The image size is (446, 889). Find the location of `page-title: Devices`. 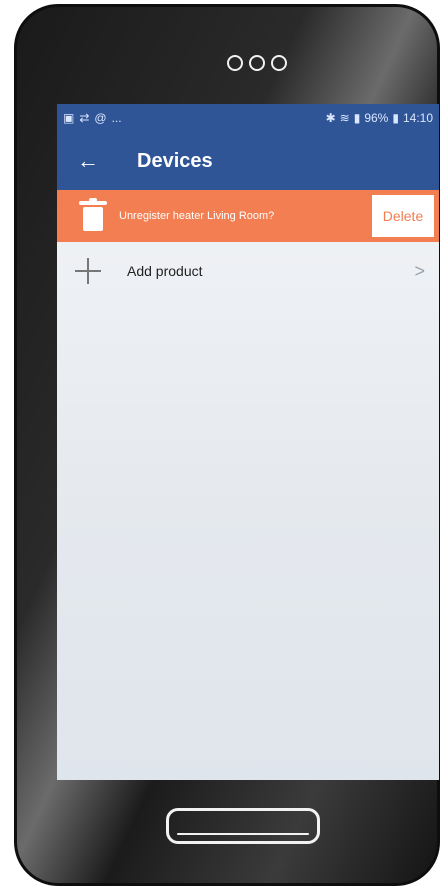

page-title: Devices is located at coordinates (175, 160).